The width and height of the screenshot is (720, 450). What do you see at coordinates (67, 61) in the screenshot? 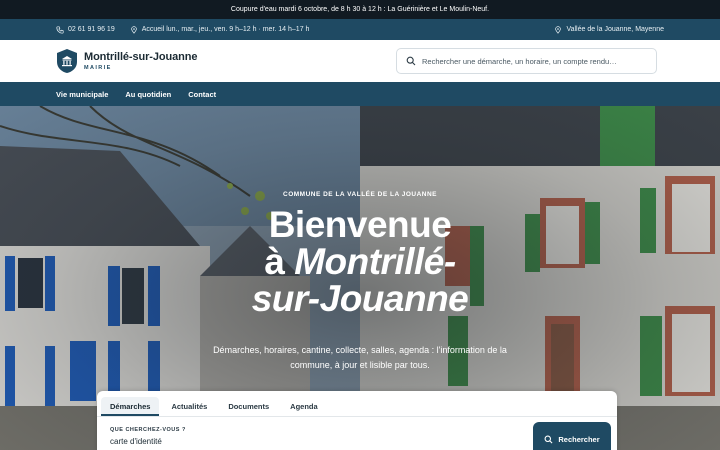
I see `town-hall-icon` at bounding box center [67, 61].